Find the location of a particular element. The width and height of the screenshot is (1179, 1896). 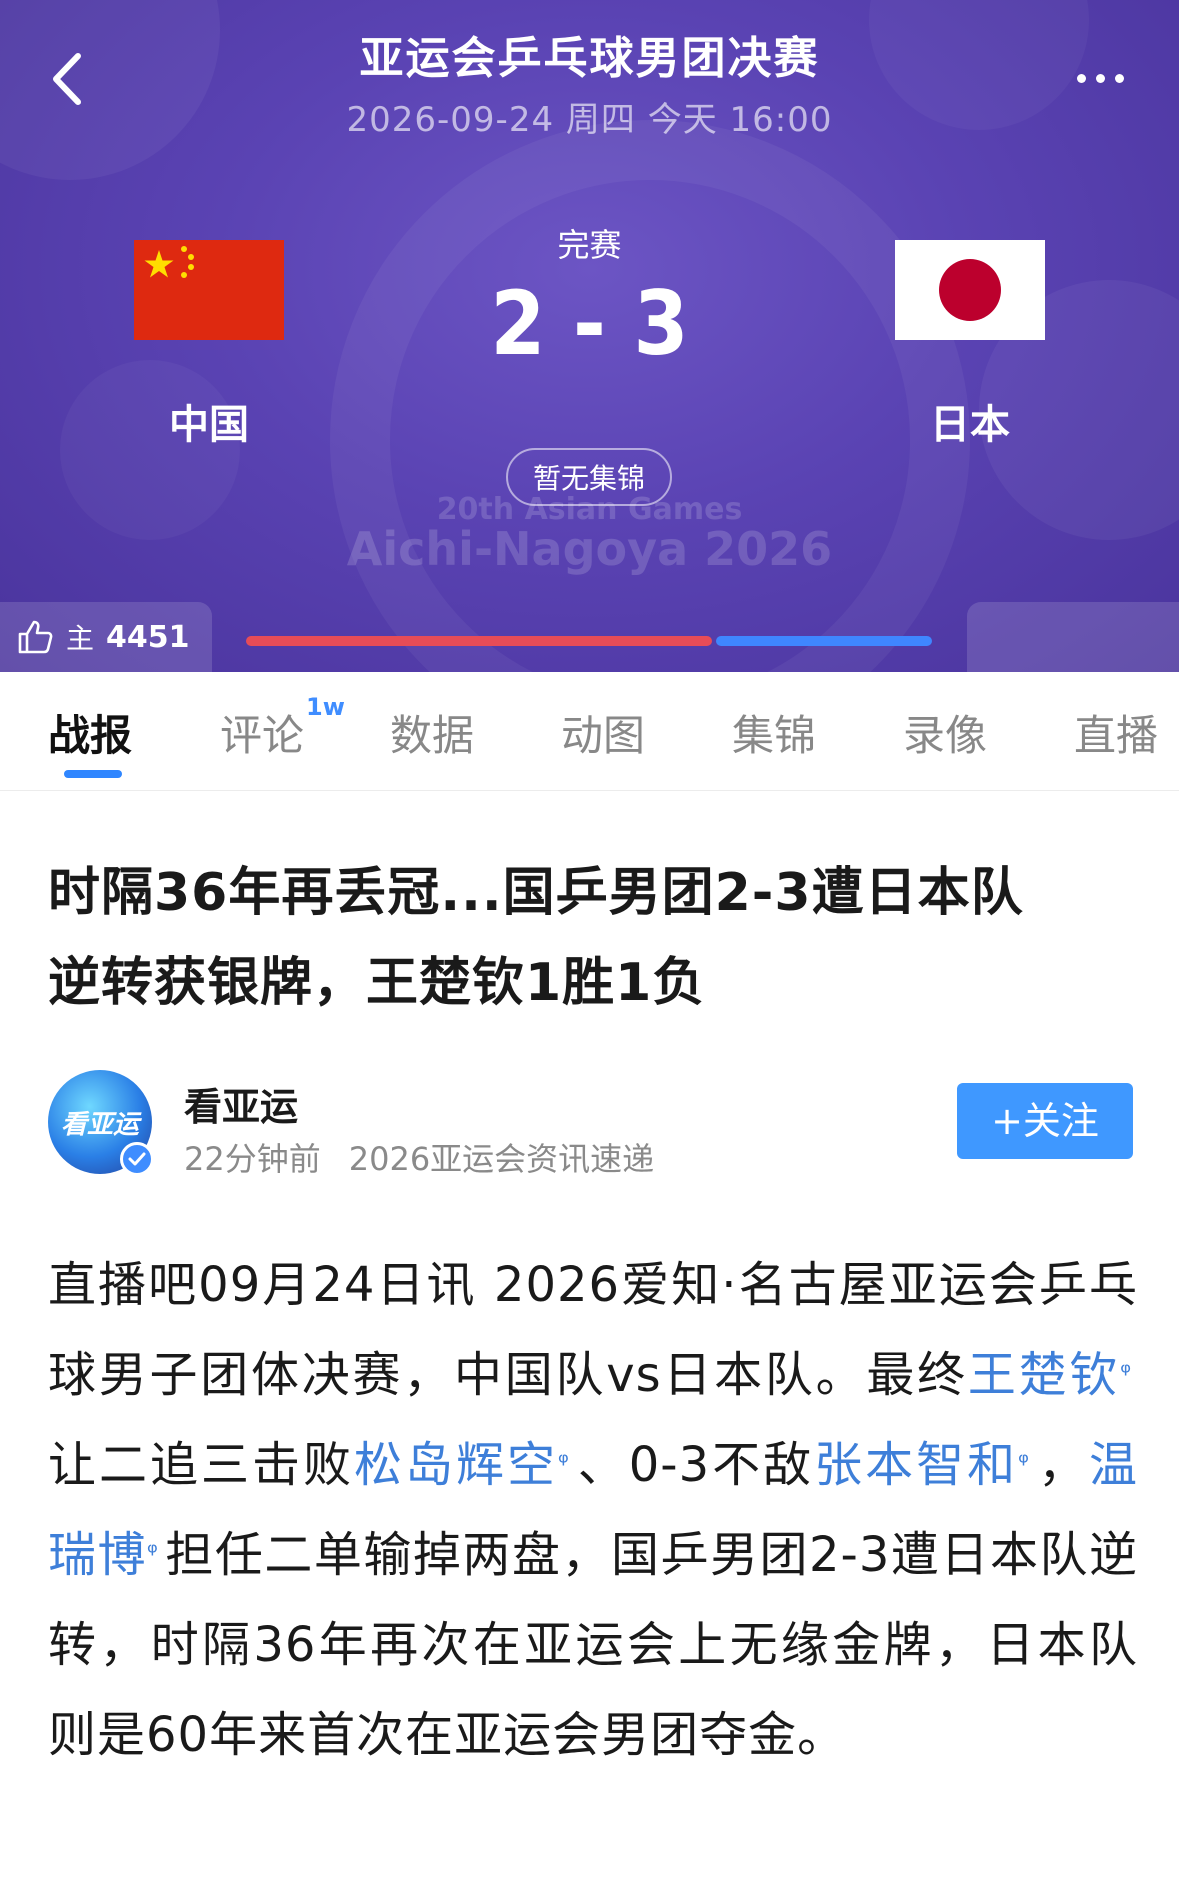

tab-bar: 战报 评论1w 数据 动图 集锦 录像 直播 is located at coordinates (589, 731).